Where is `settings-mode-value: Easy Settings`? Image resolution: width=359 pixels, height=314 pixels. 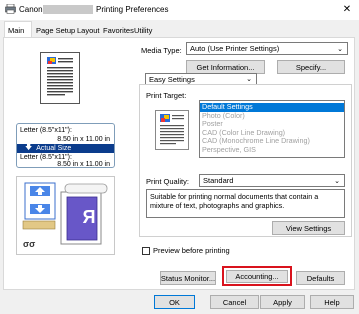 settings-mode-value: Easy Settings is located at coordinates (172, 79).